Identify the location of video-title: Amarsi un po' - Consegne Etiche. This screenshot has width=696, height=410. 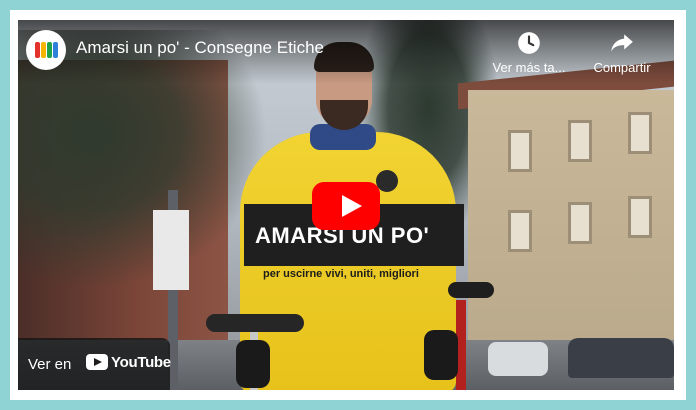
(211, 50).